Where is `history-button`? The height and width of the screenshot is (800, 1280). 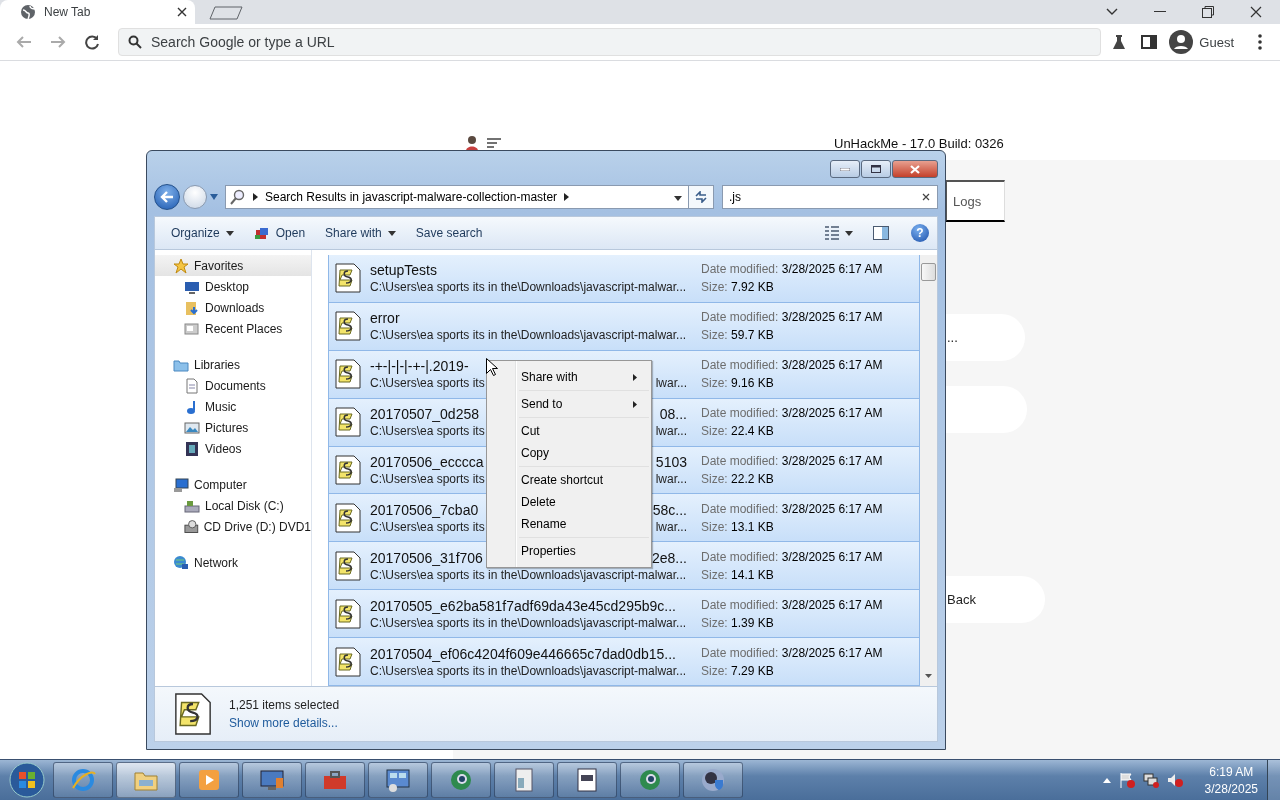
history-button is located at coordinates (214, 197).